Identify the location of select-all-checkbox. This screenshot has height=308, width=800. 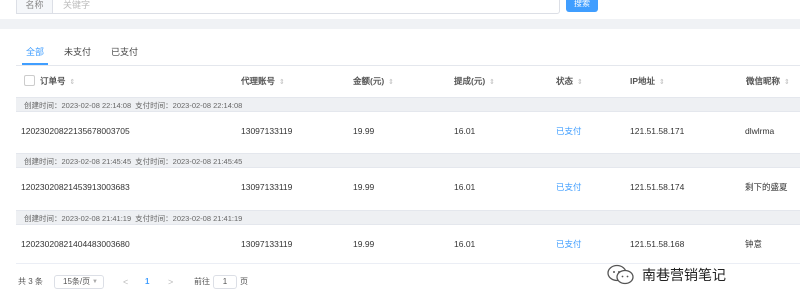
(29, 81).